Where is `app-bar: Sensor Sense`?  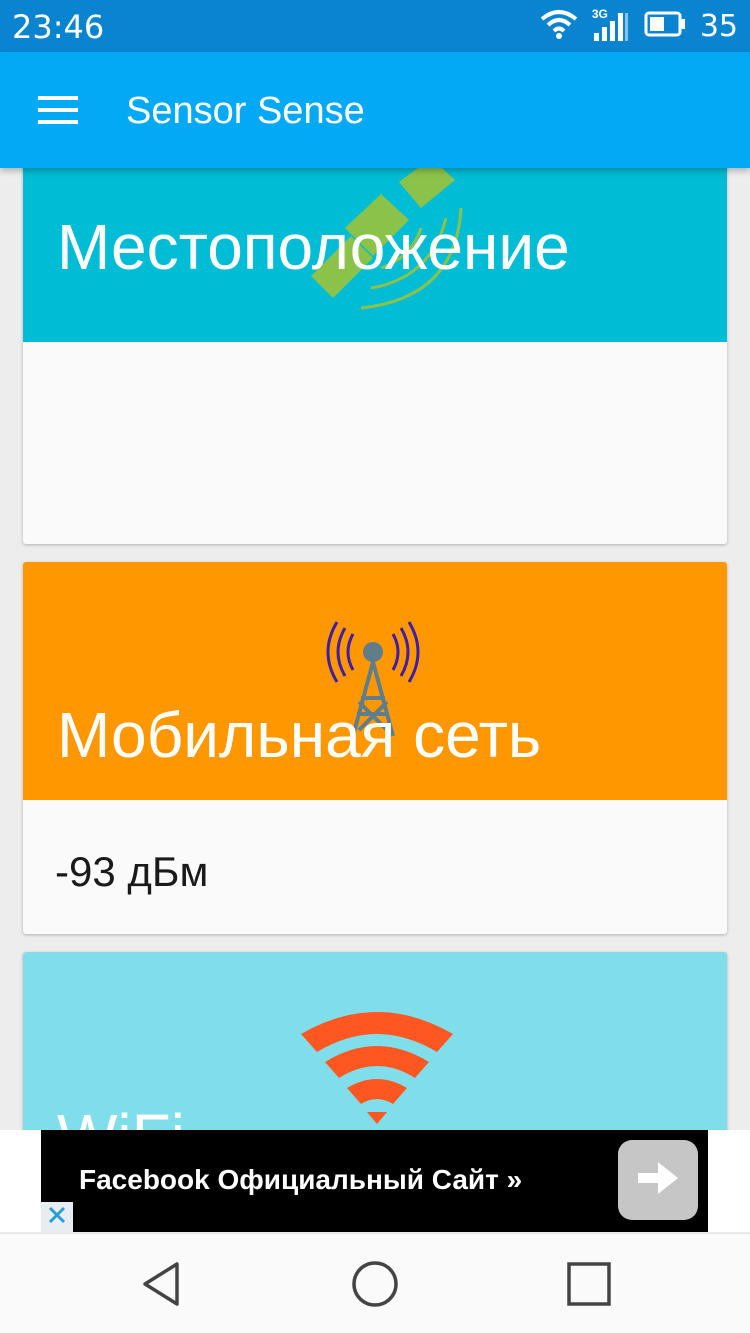
app-bar: Sensor Sense is located at coordinates (375, 110).